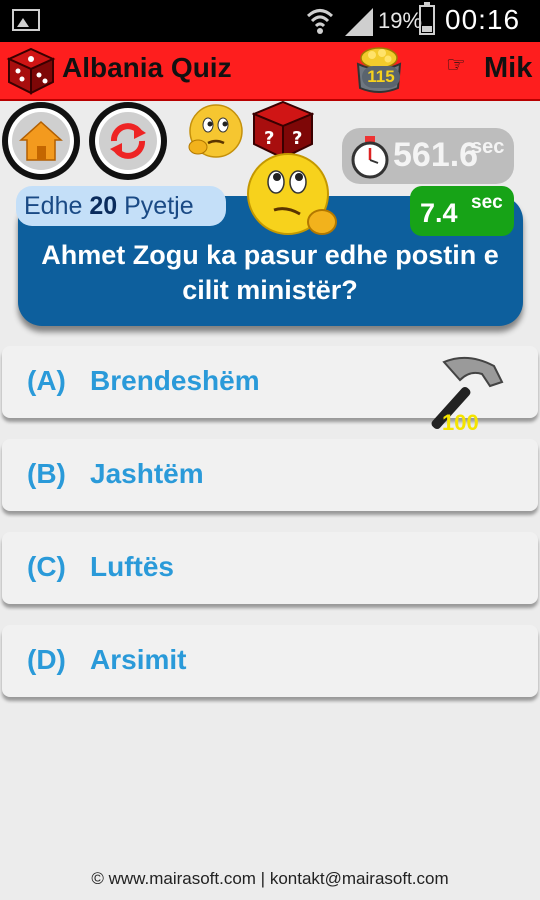 This screenshot has width=540, height=900. What do you see at coordinates (175, 380) in the screenshot?
I see `answer-text: Brendeshëm` at bounding box center [175, 380].